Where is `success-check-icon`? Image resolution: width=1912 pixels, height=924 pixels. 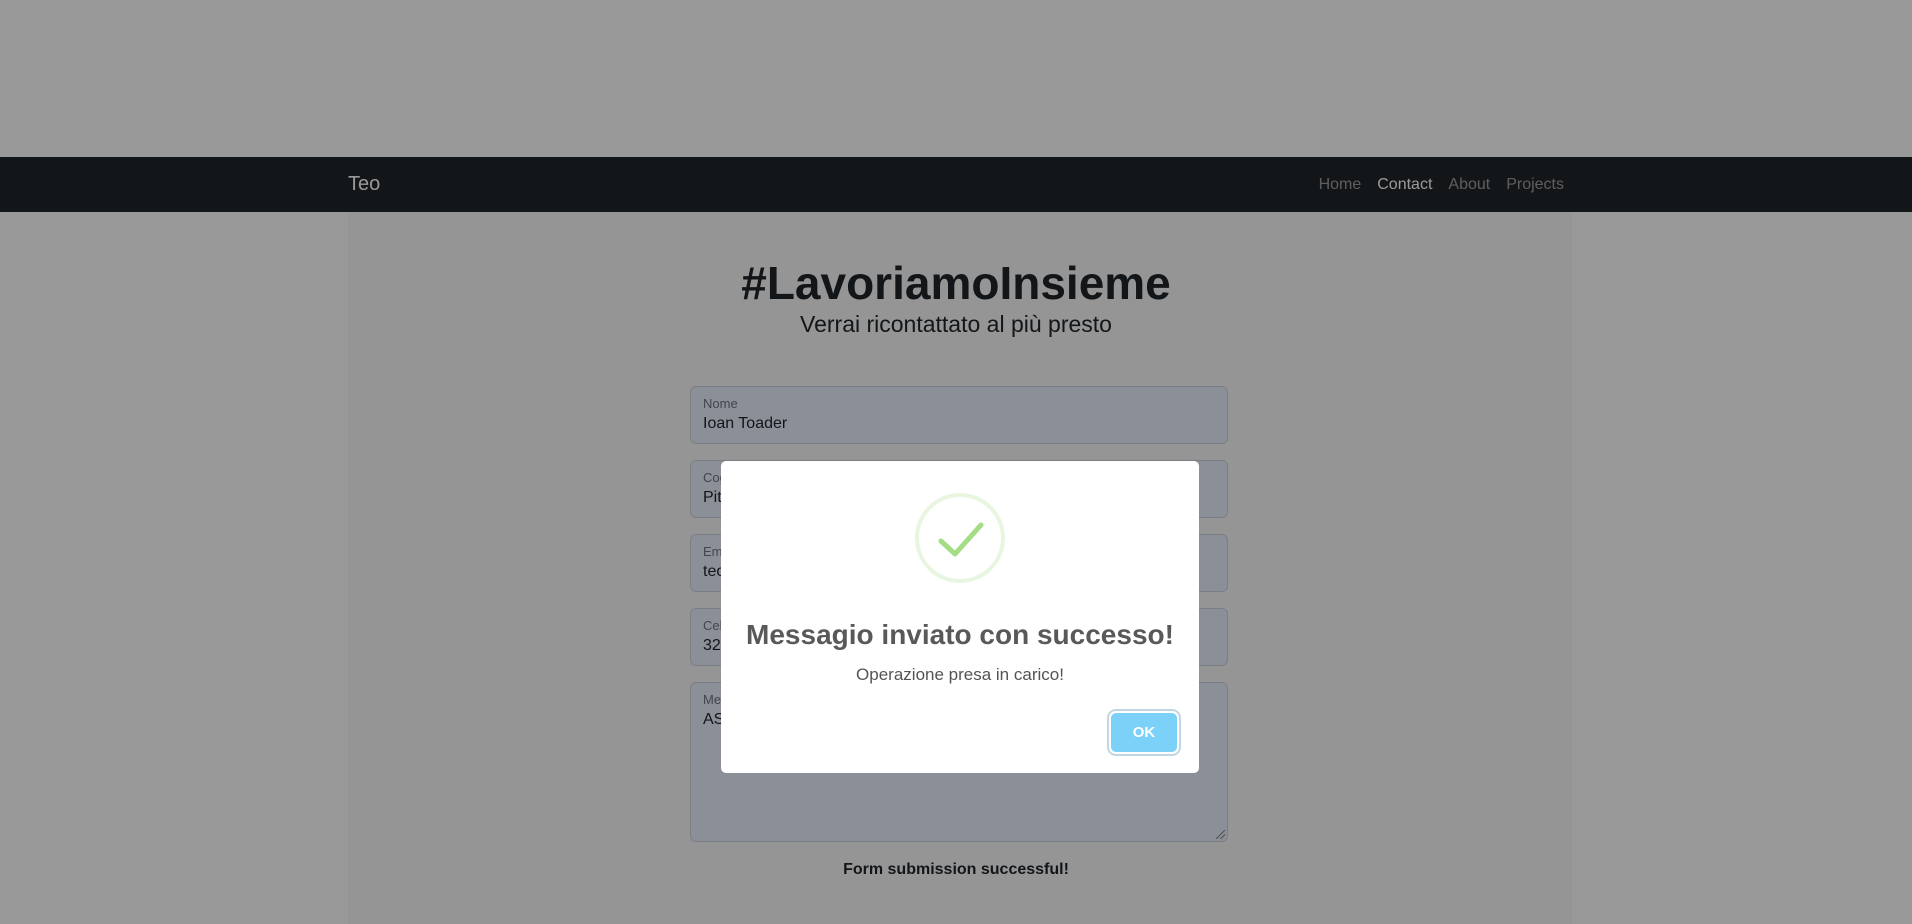
success-check-icon is located at coordinates (960, 538).